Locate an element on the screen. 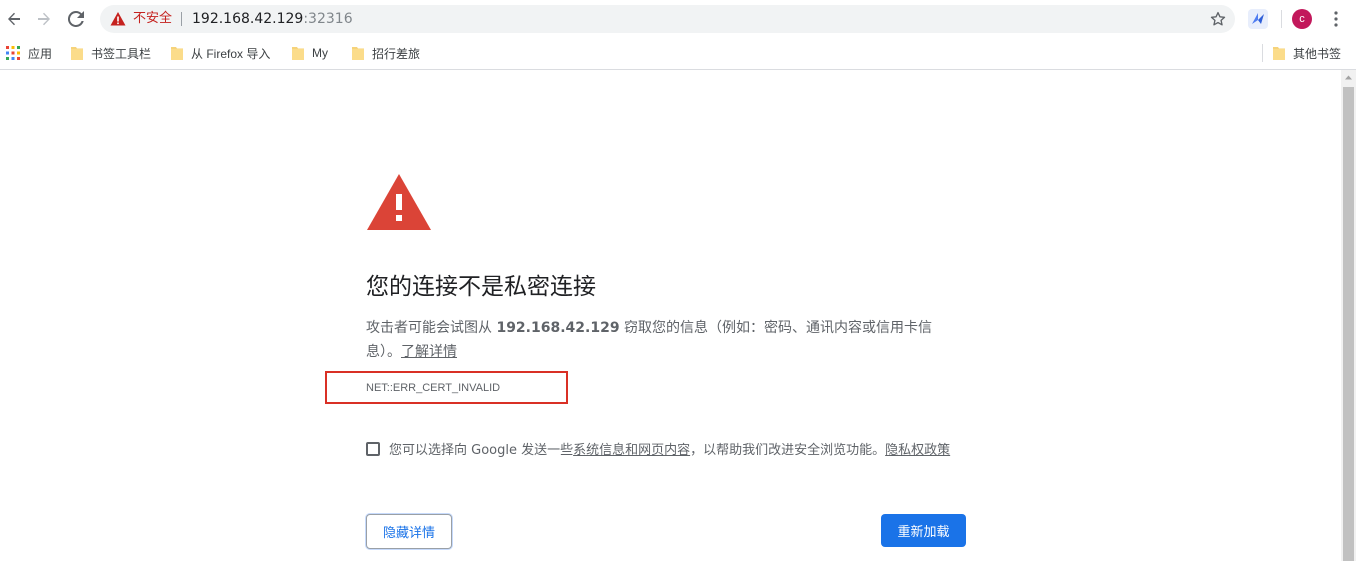  extension-icon is located at coordinates (1258, 19).